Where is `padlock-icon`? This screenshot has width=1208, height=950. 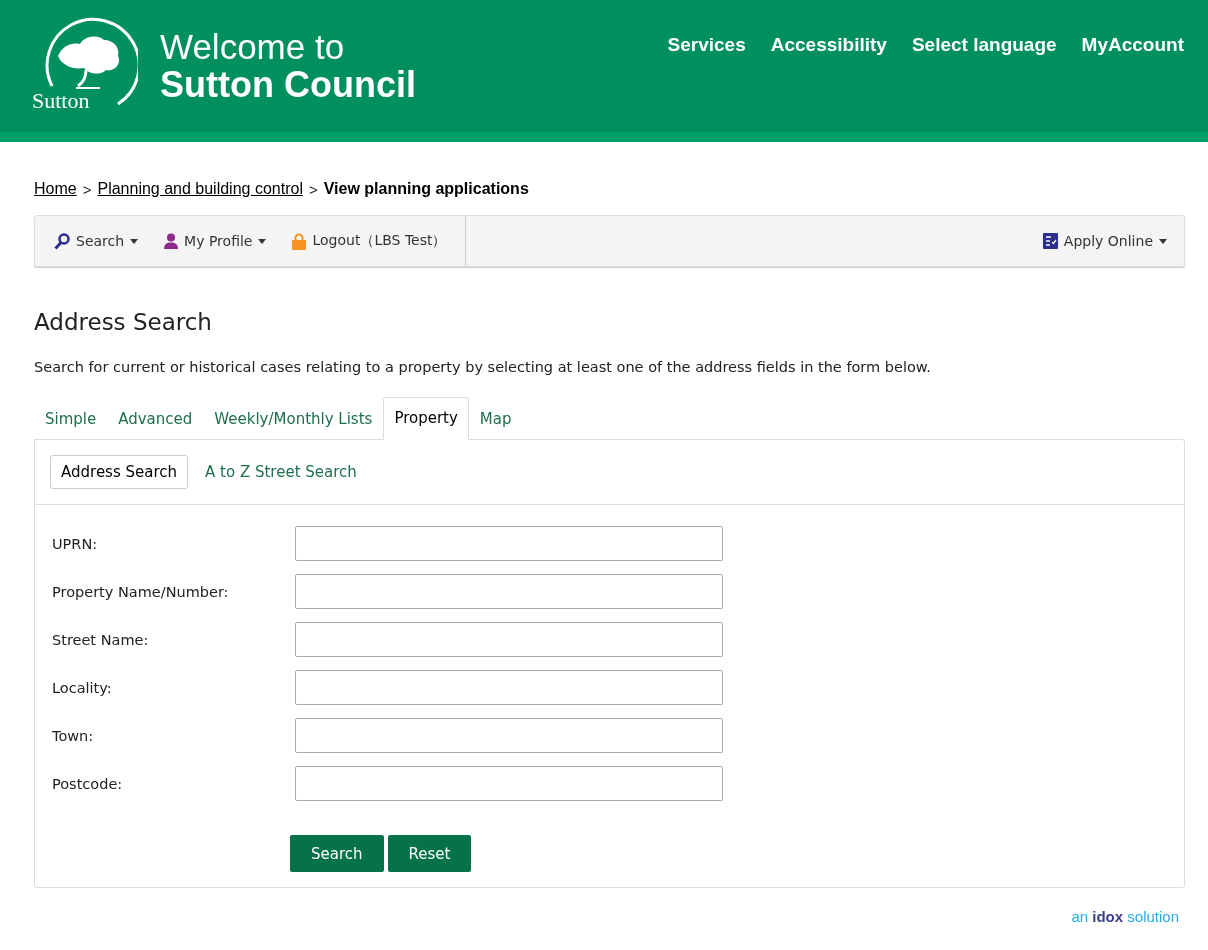
padlock-icon is located at coordinates (299, 241).